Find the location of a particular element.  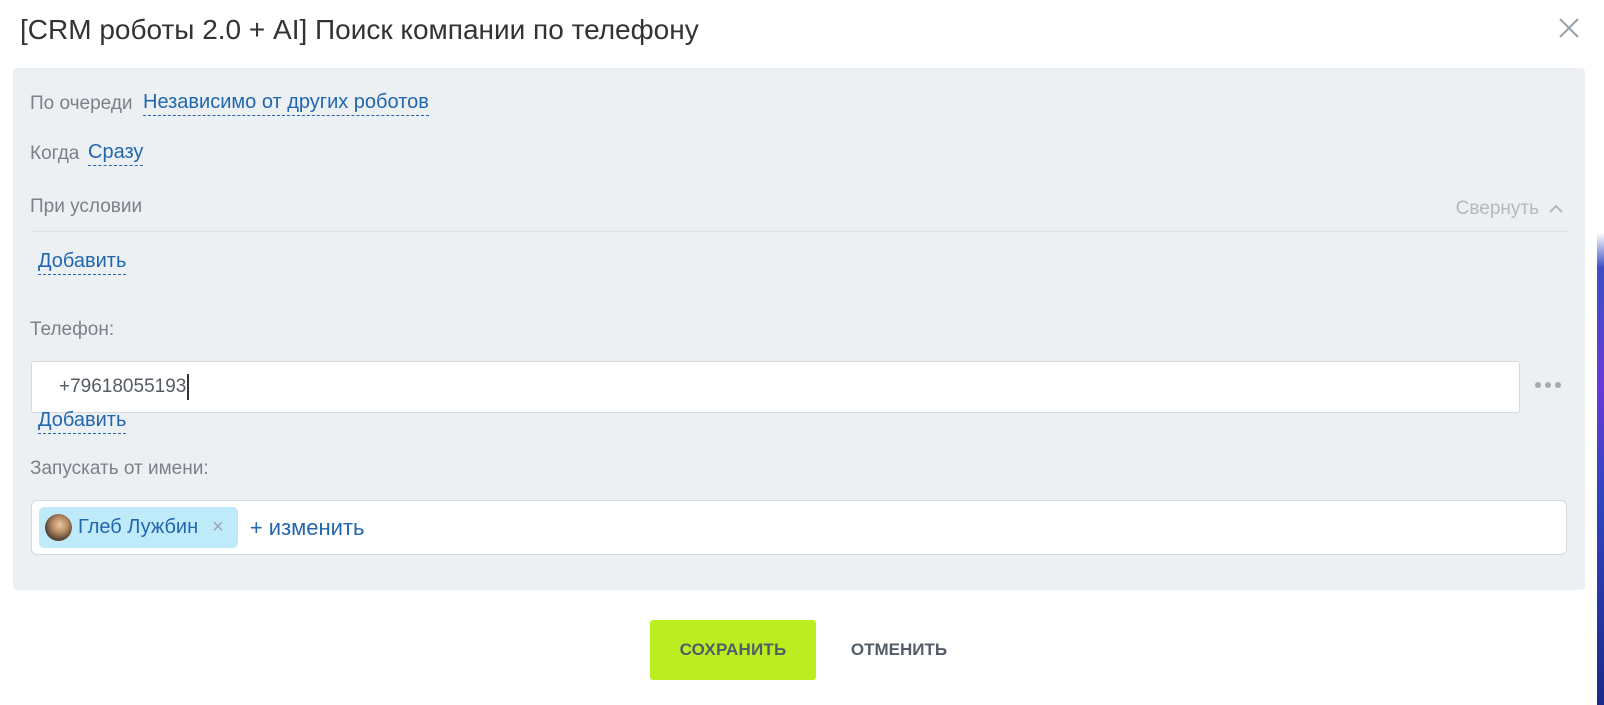

collapse-condition-toggle: Свернуть is located at coordinates (1509, 209).